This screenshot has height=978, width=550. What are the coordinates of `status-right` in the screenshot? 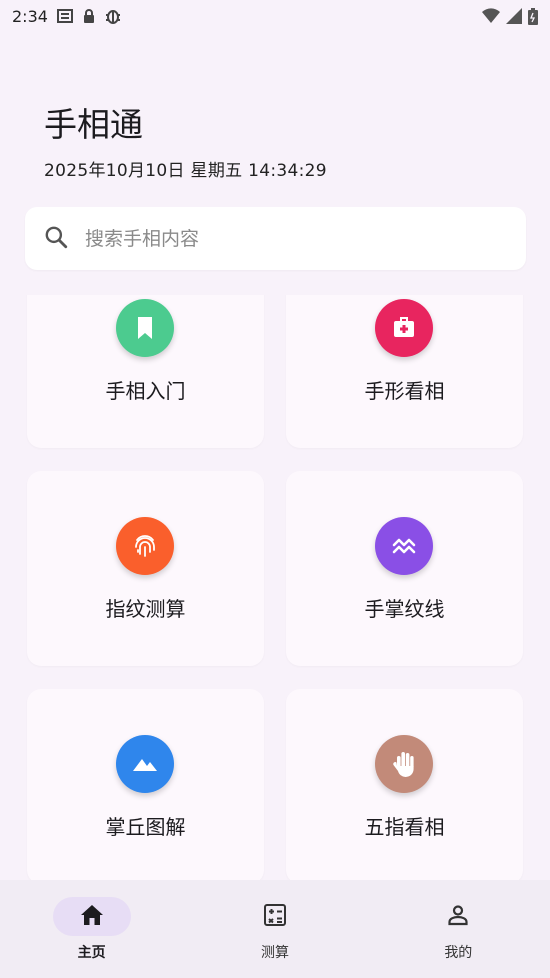 It's located at (510, 16).